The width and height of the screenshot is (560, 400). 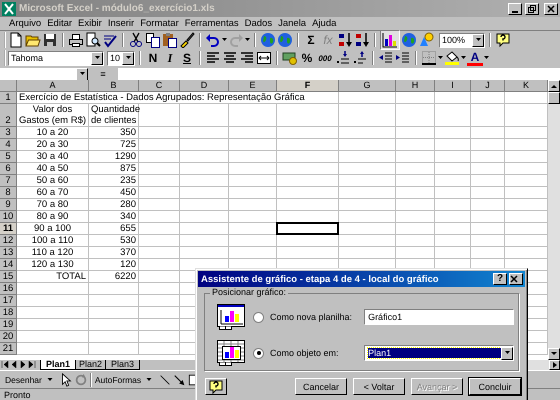 What do you see at coordinates (114, 229) in the screenshot?
I see `table-cell: 655` at bounding box center [114, 229].